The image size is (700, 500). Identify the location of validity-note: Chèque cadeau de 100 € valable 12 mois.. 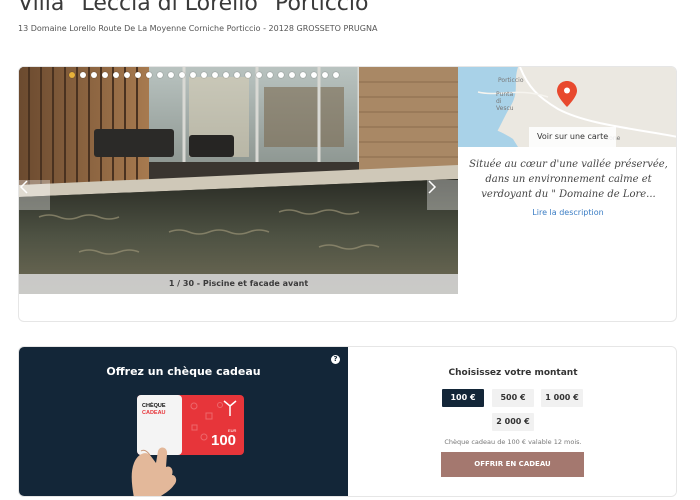
(513, 442).